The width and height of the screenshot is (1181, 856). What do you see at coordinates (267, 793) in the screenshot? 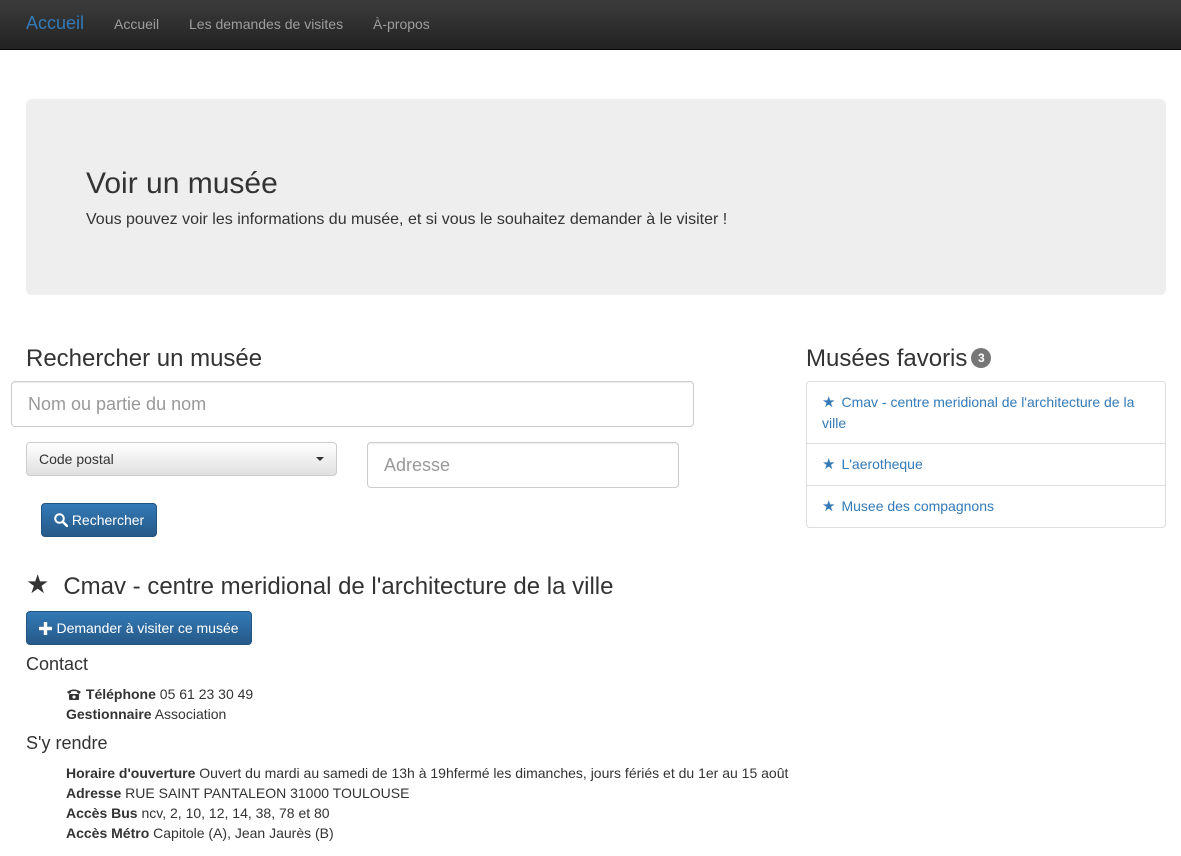
I see `address-value: RUE SAINT PANTALEON 31000 TOULOUSE` at bounding box center [267, 793].